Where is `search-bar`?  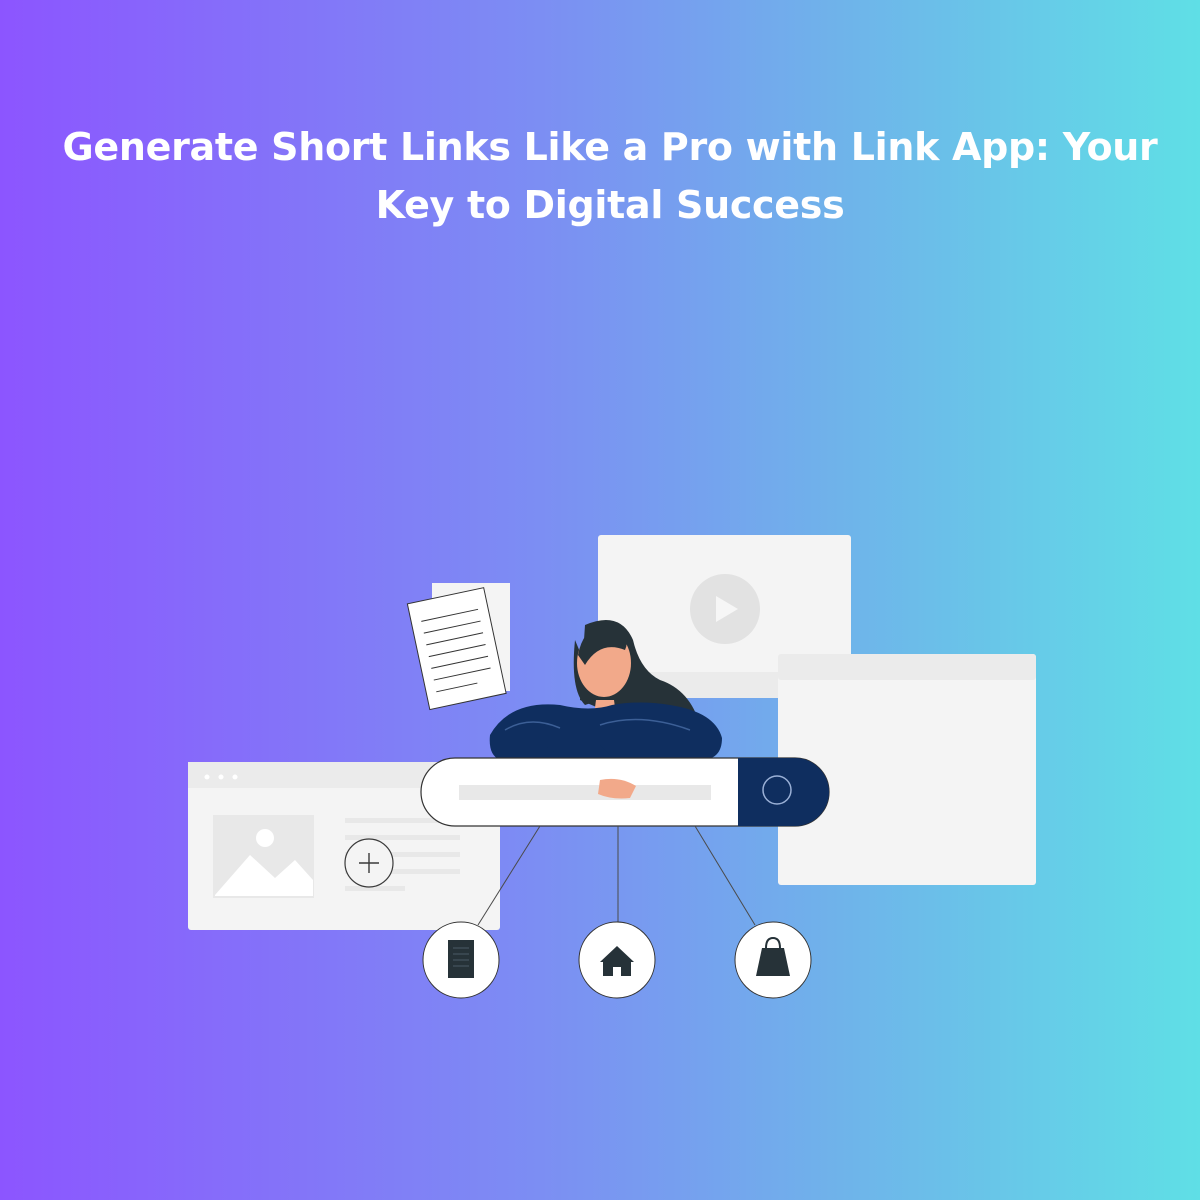 search-bar is located at coordinates (625, 792).